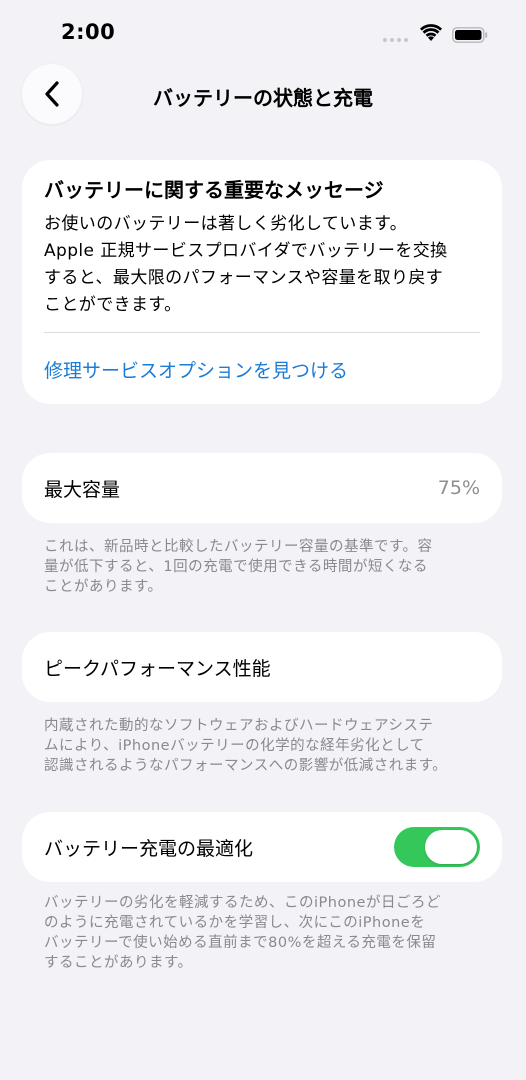 The height and width of the screenshot is (1080, 526). Describe the element at coordinates (149, 848) in the screenshot. I see `charging-optimization-label: バッテリー充電の最適化` at that location.